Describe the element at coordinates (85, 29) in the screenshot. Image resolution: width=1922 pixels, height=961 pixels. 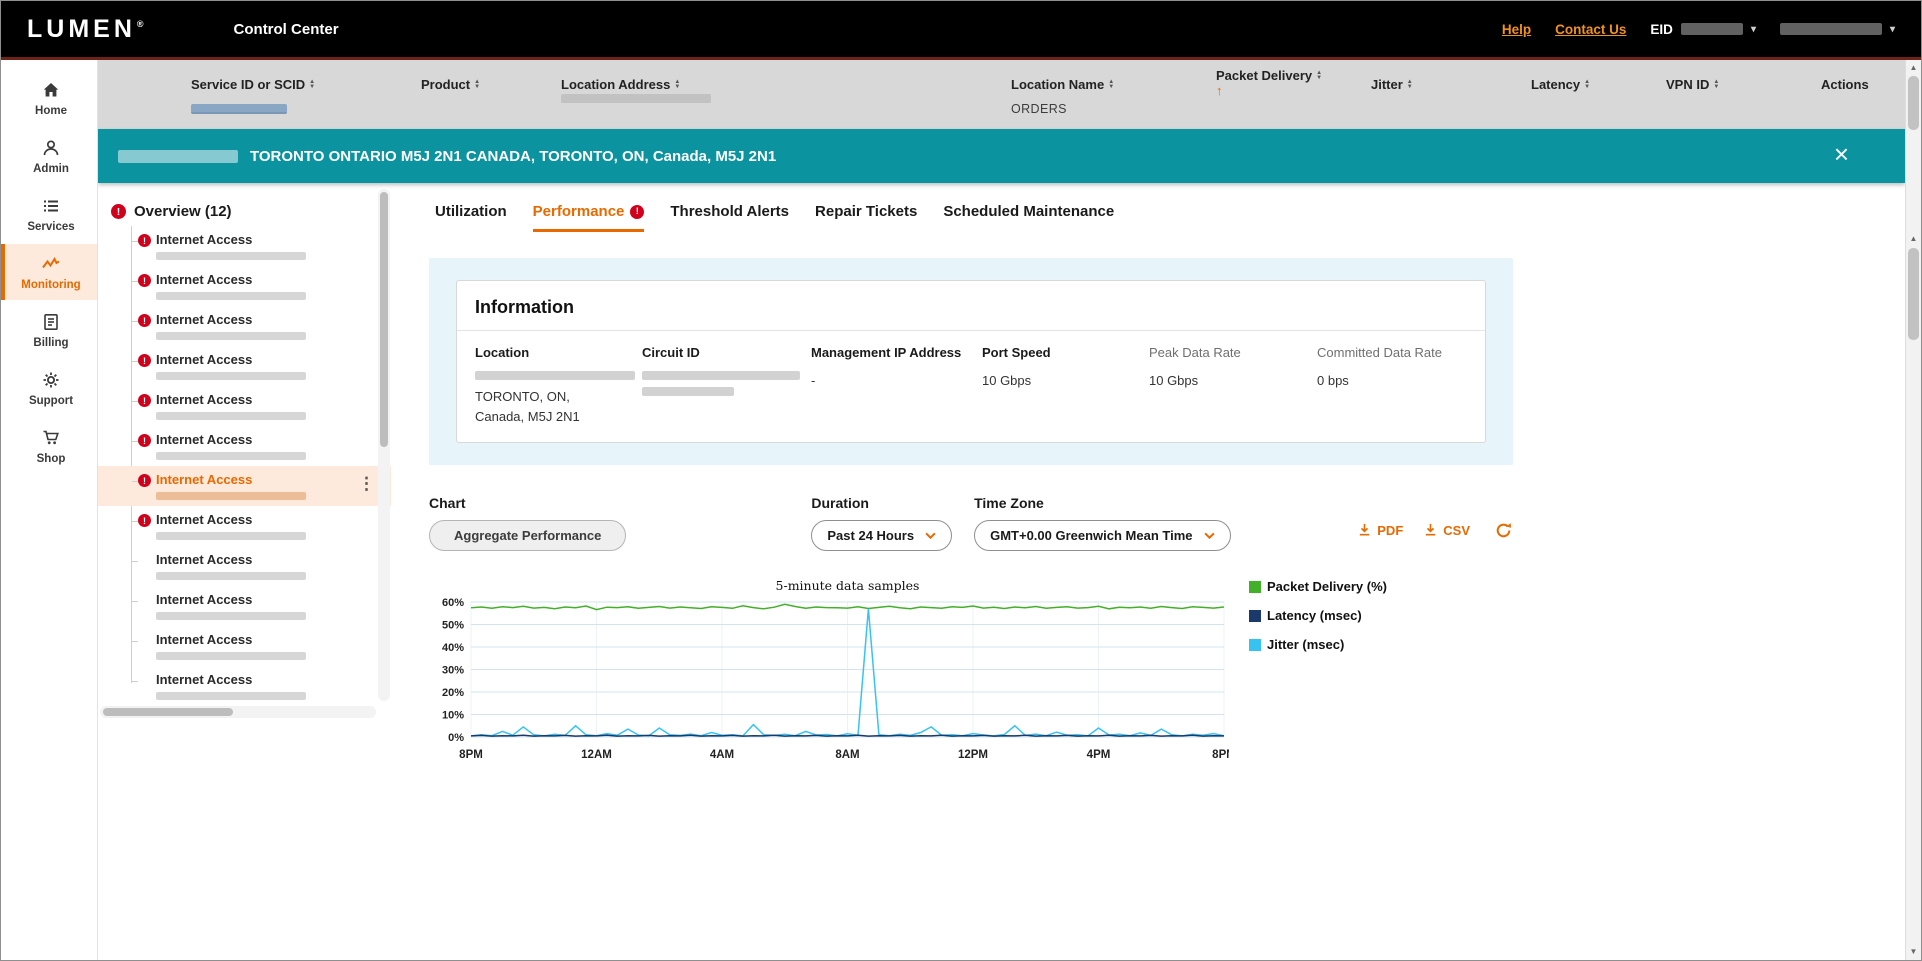
I see `lumen-logo: LUMEN®` at that location.